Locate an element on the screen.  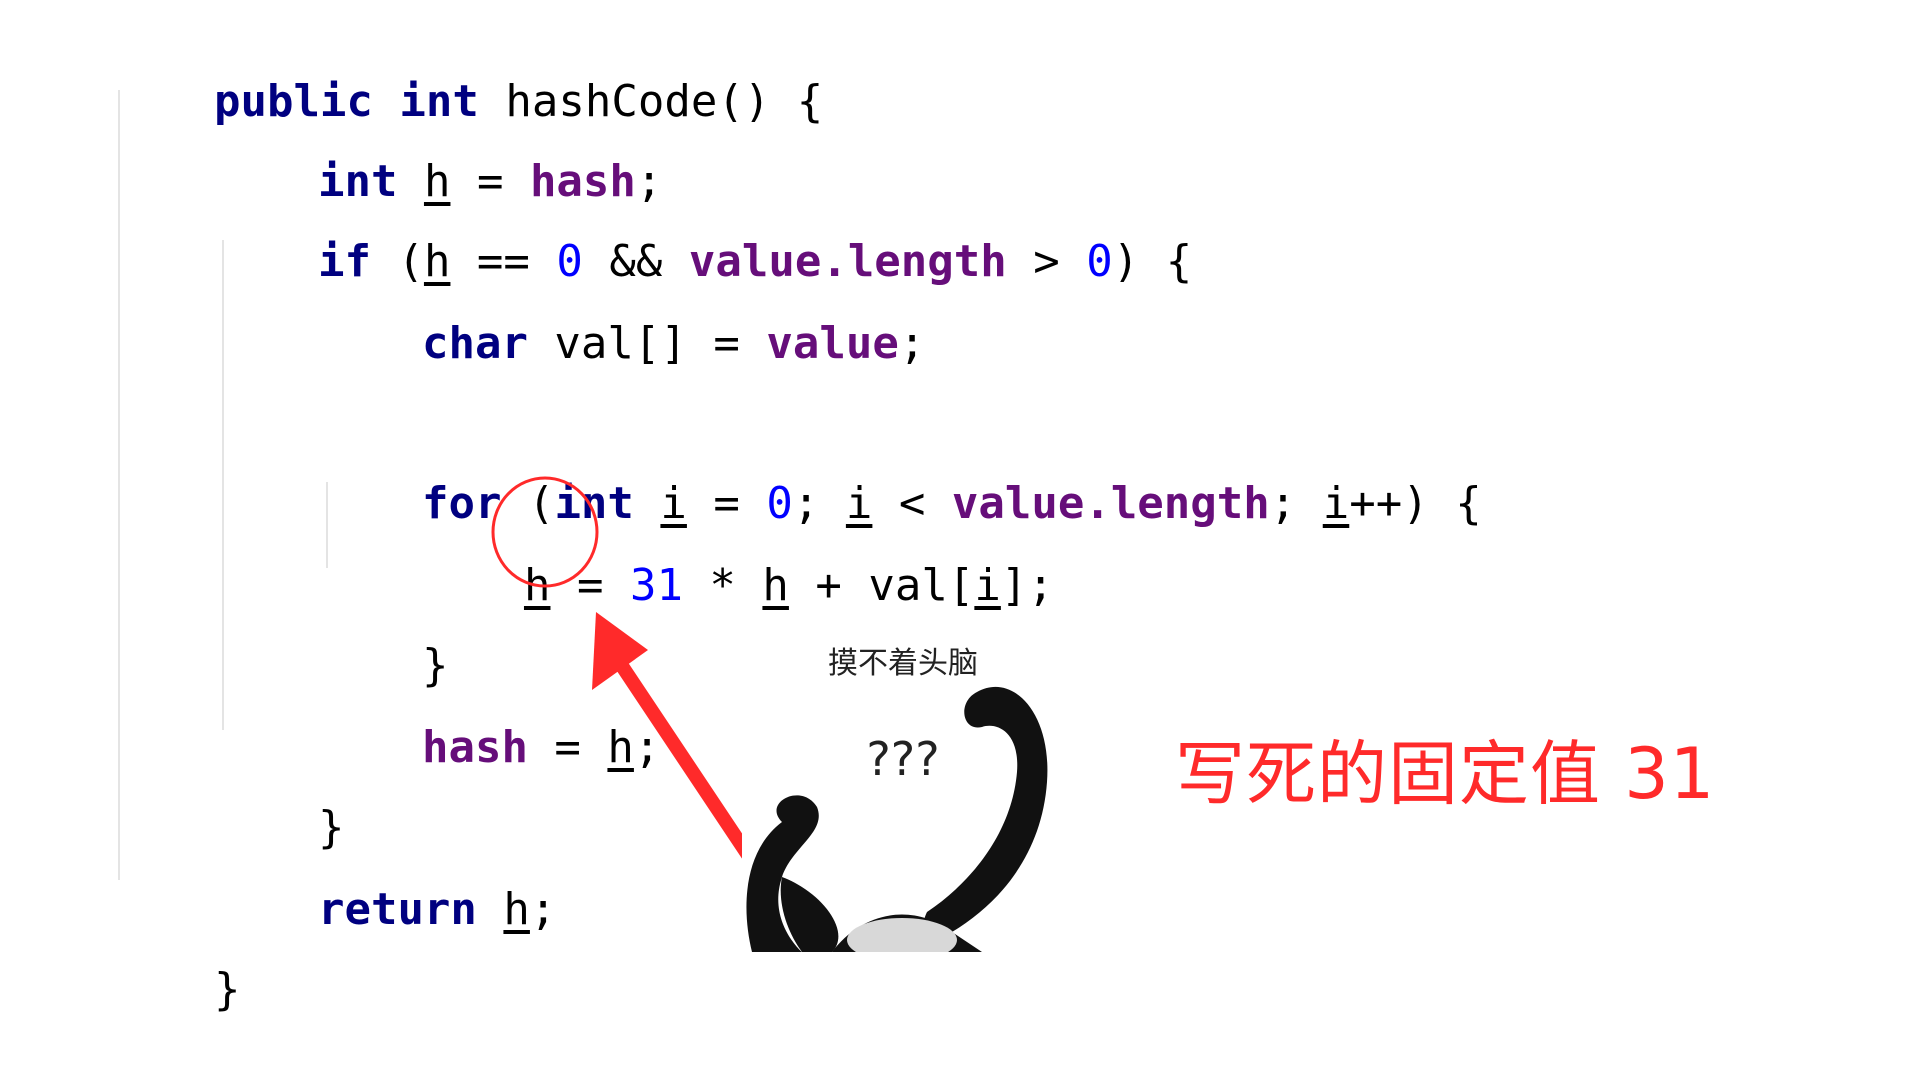
right-arm is located at coordinates (985, 811).